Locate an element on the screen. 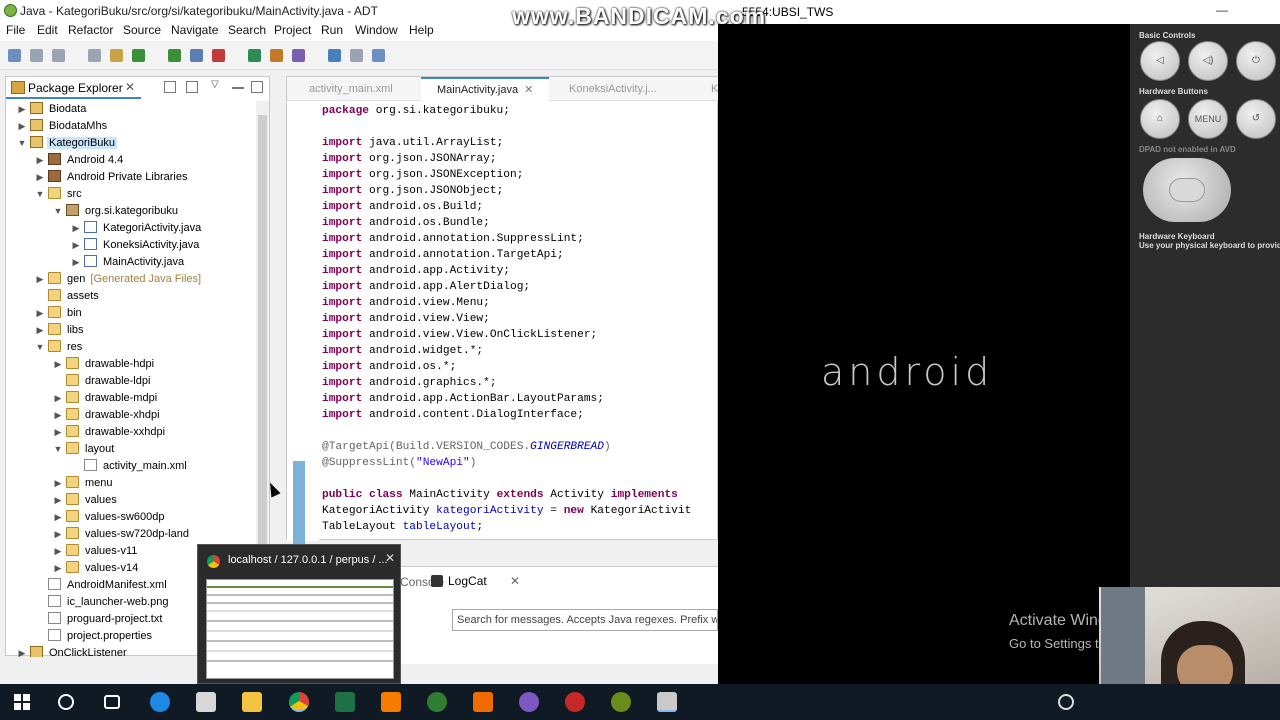  tree-item: ▼ layout is located at coordinates (84, 449).